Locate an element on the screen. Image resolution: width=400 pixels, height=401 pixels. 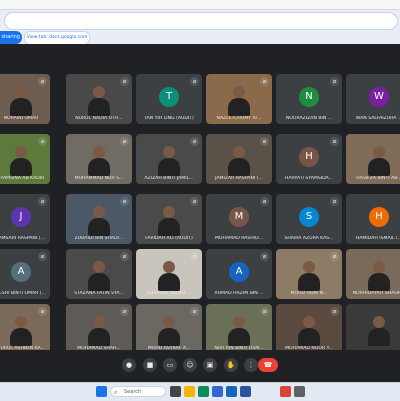
edge-icon is located at coordinates (203, 391).